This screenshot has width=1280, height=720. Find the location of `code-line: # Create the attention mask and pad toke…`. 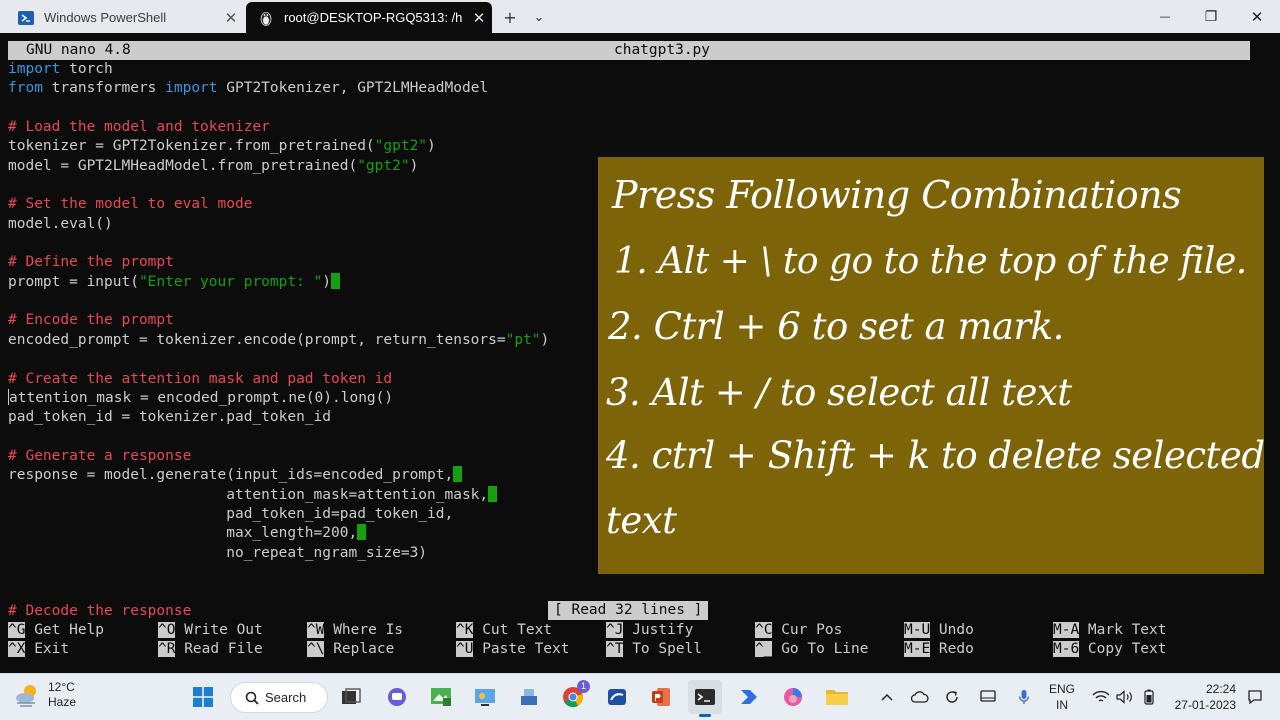

code-line: # Create the attention mask and pad toke… is located at coordinates (278, 379).